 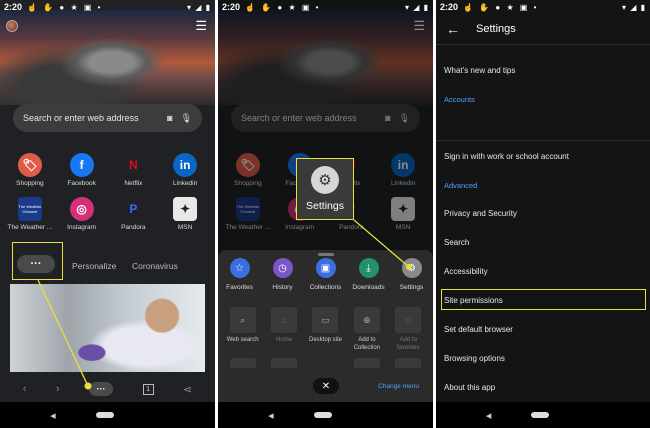 I want to click on address-bar: Search or enter web address ◙ 🎙, so click(x=107, y=118).